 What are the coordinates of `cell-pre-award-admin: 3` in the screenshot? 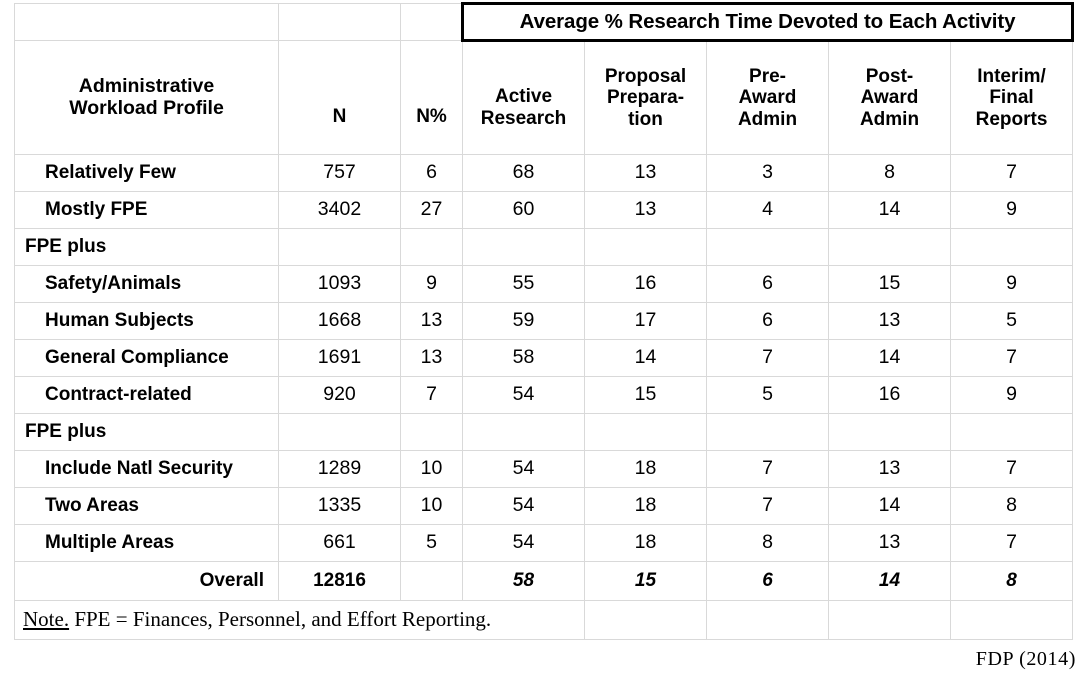 It's located at (767, 173).